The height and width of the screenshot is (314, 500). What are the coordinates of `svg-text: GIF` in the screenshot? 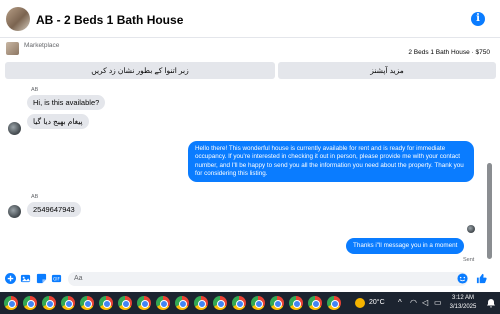 It's located at (56, 278).